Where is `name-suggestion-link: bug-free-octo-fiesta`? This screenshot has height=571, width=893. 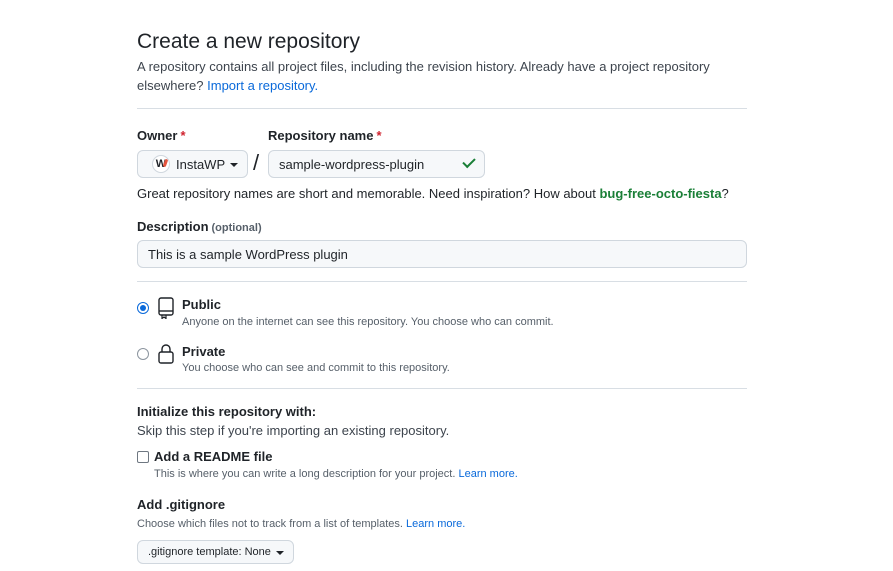 name-suggestion-link: bug-free-octo-fiesta is located at coordinates (660, 193).